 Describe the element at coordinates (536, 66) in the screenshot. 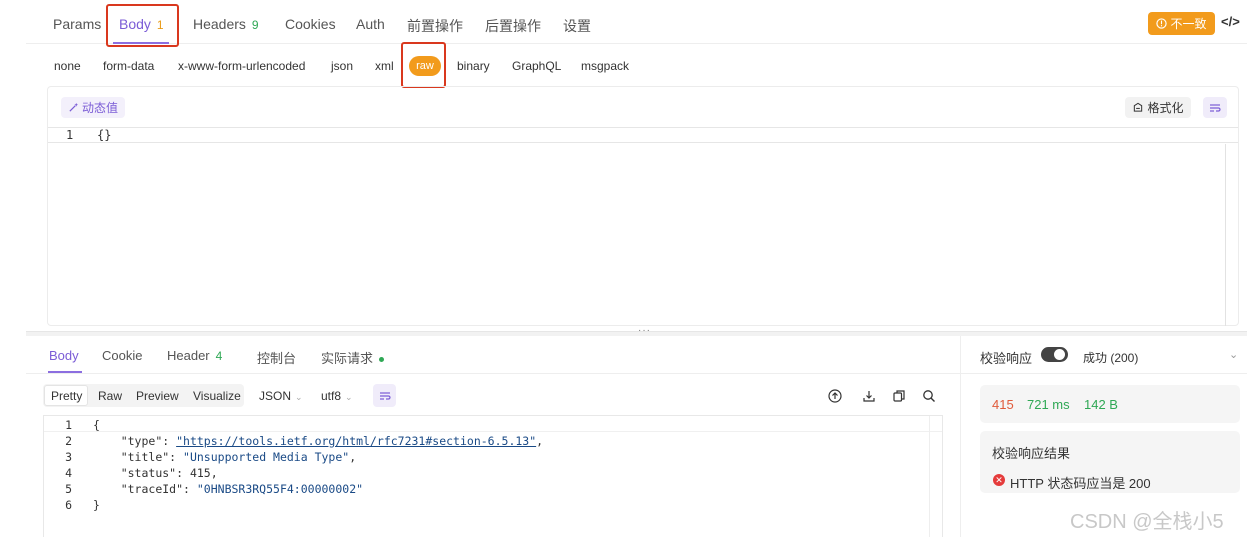

I see `body-type-graphql: GraphQL` at that location.